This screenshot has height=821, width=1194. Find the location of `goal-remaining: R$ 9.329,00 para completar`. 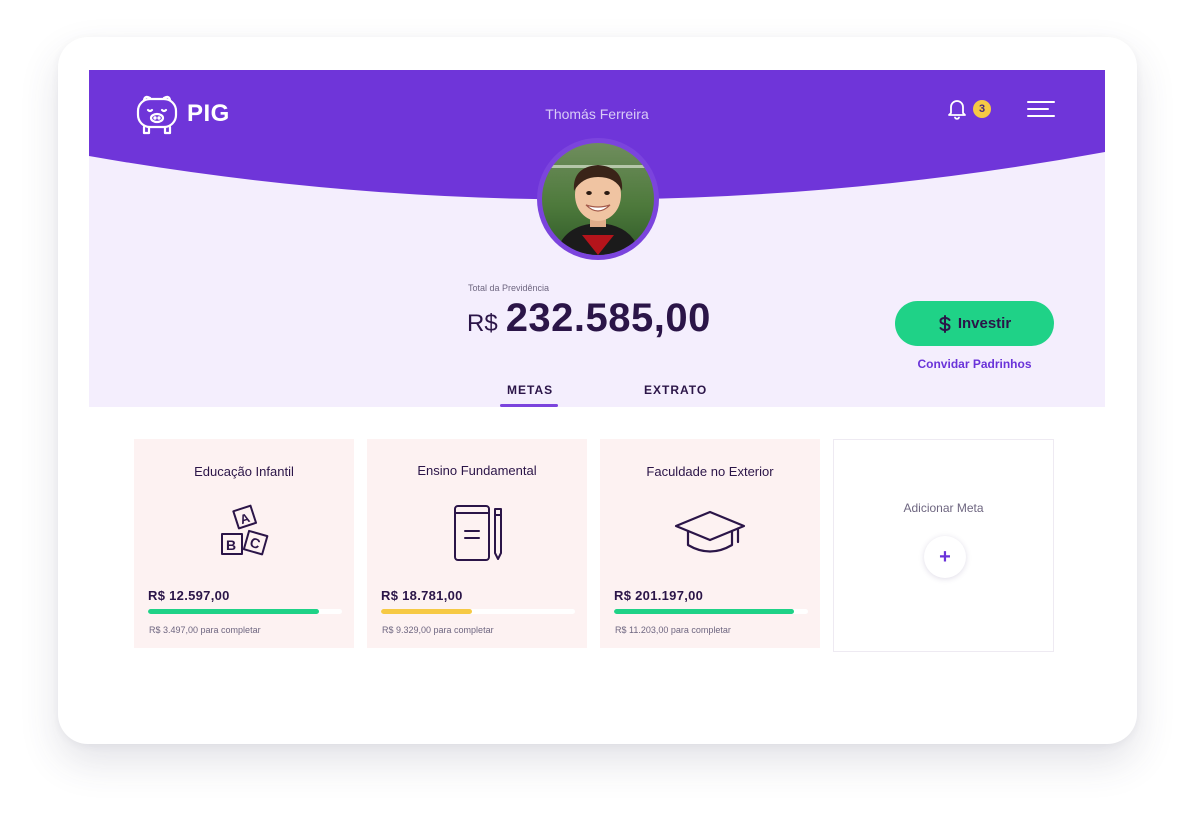

goal-remaining: R$ 9.329,00 para completar is located at coordinates (438, 630).